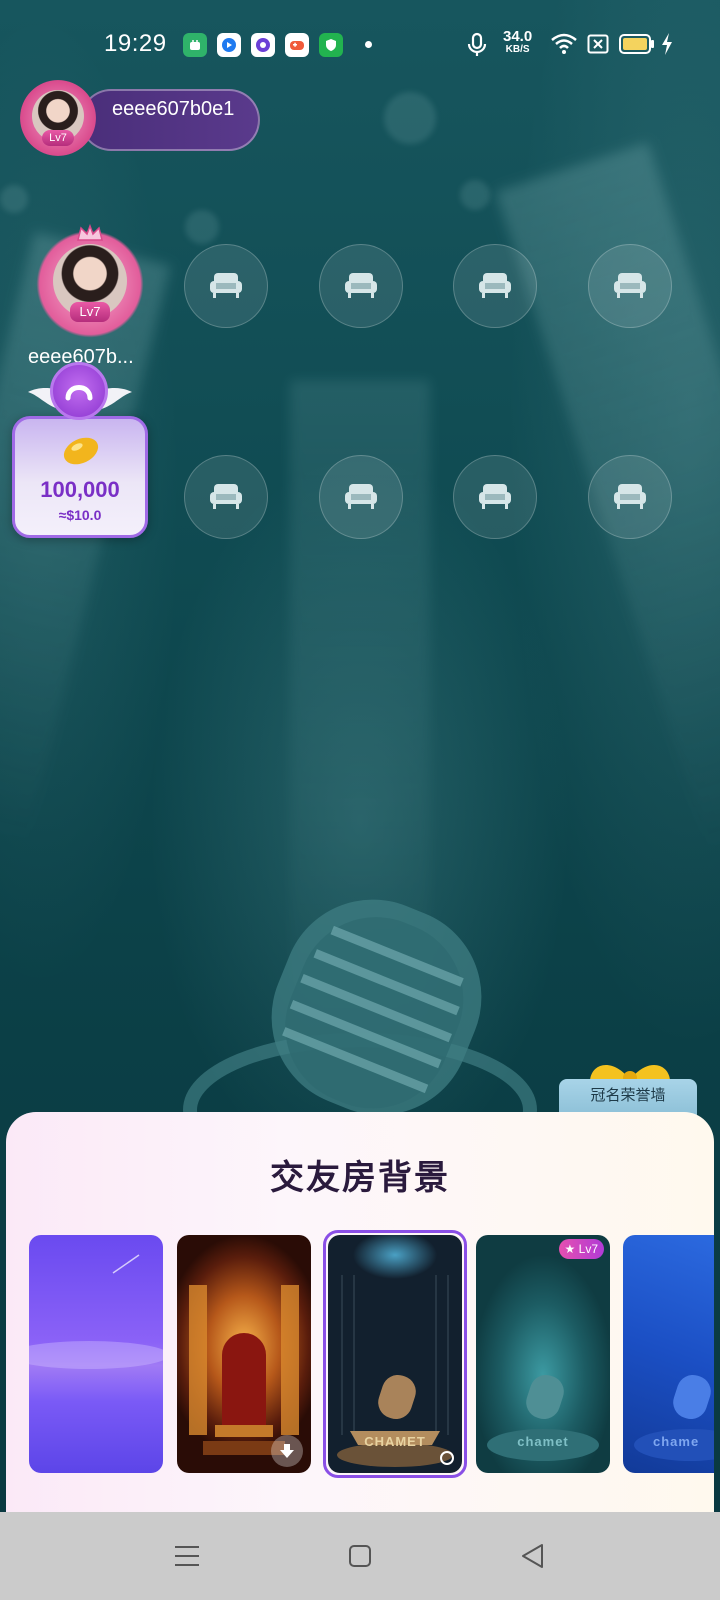 This screenshot has width=720, height=1600. I want to click on net-speed-unit: KB/S, so click(517, 49).